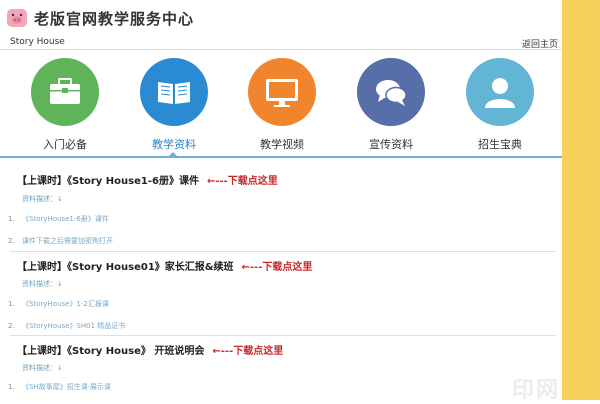 The image size is (600, 404). I want to click on nav-item-videos: 教学视频, so click(282, 105).